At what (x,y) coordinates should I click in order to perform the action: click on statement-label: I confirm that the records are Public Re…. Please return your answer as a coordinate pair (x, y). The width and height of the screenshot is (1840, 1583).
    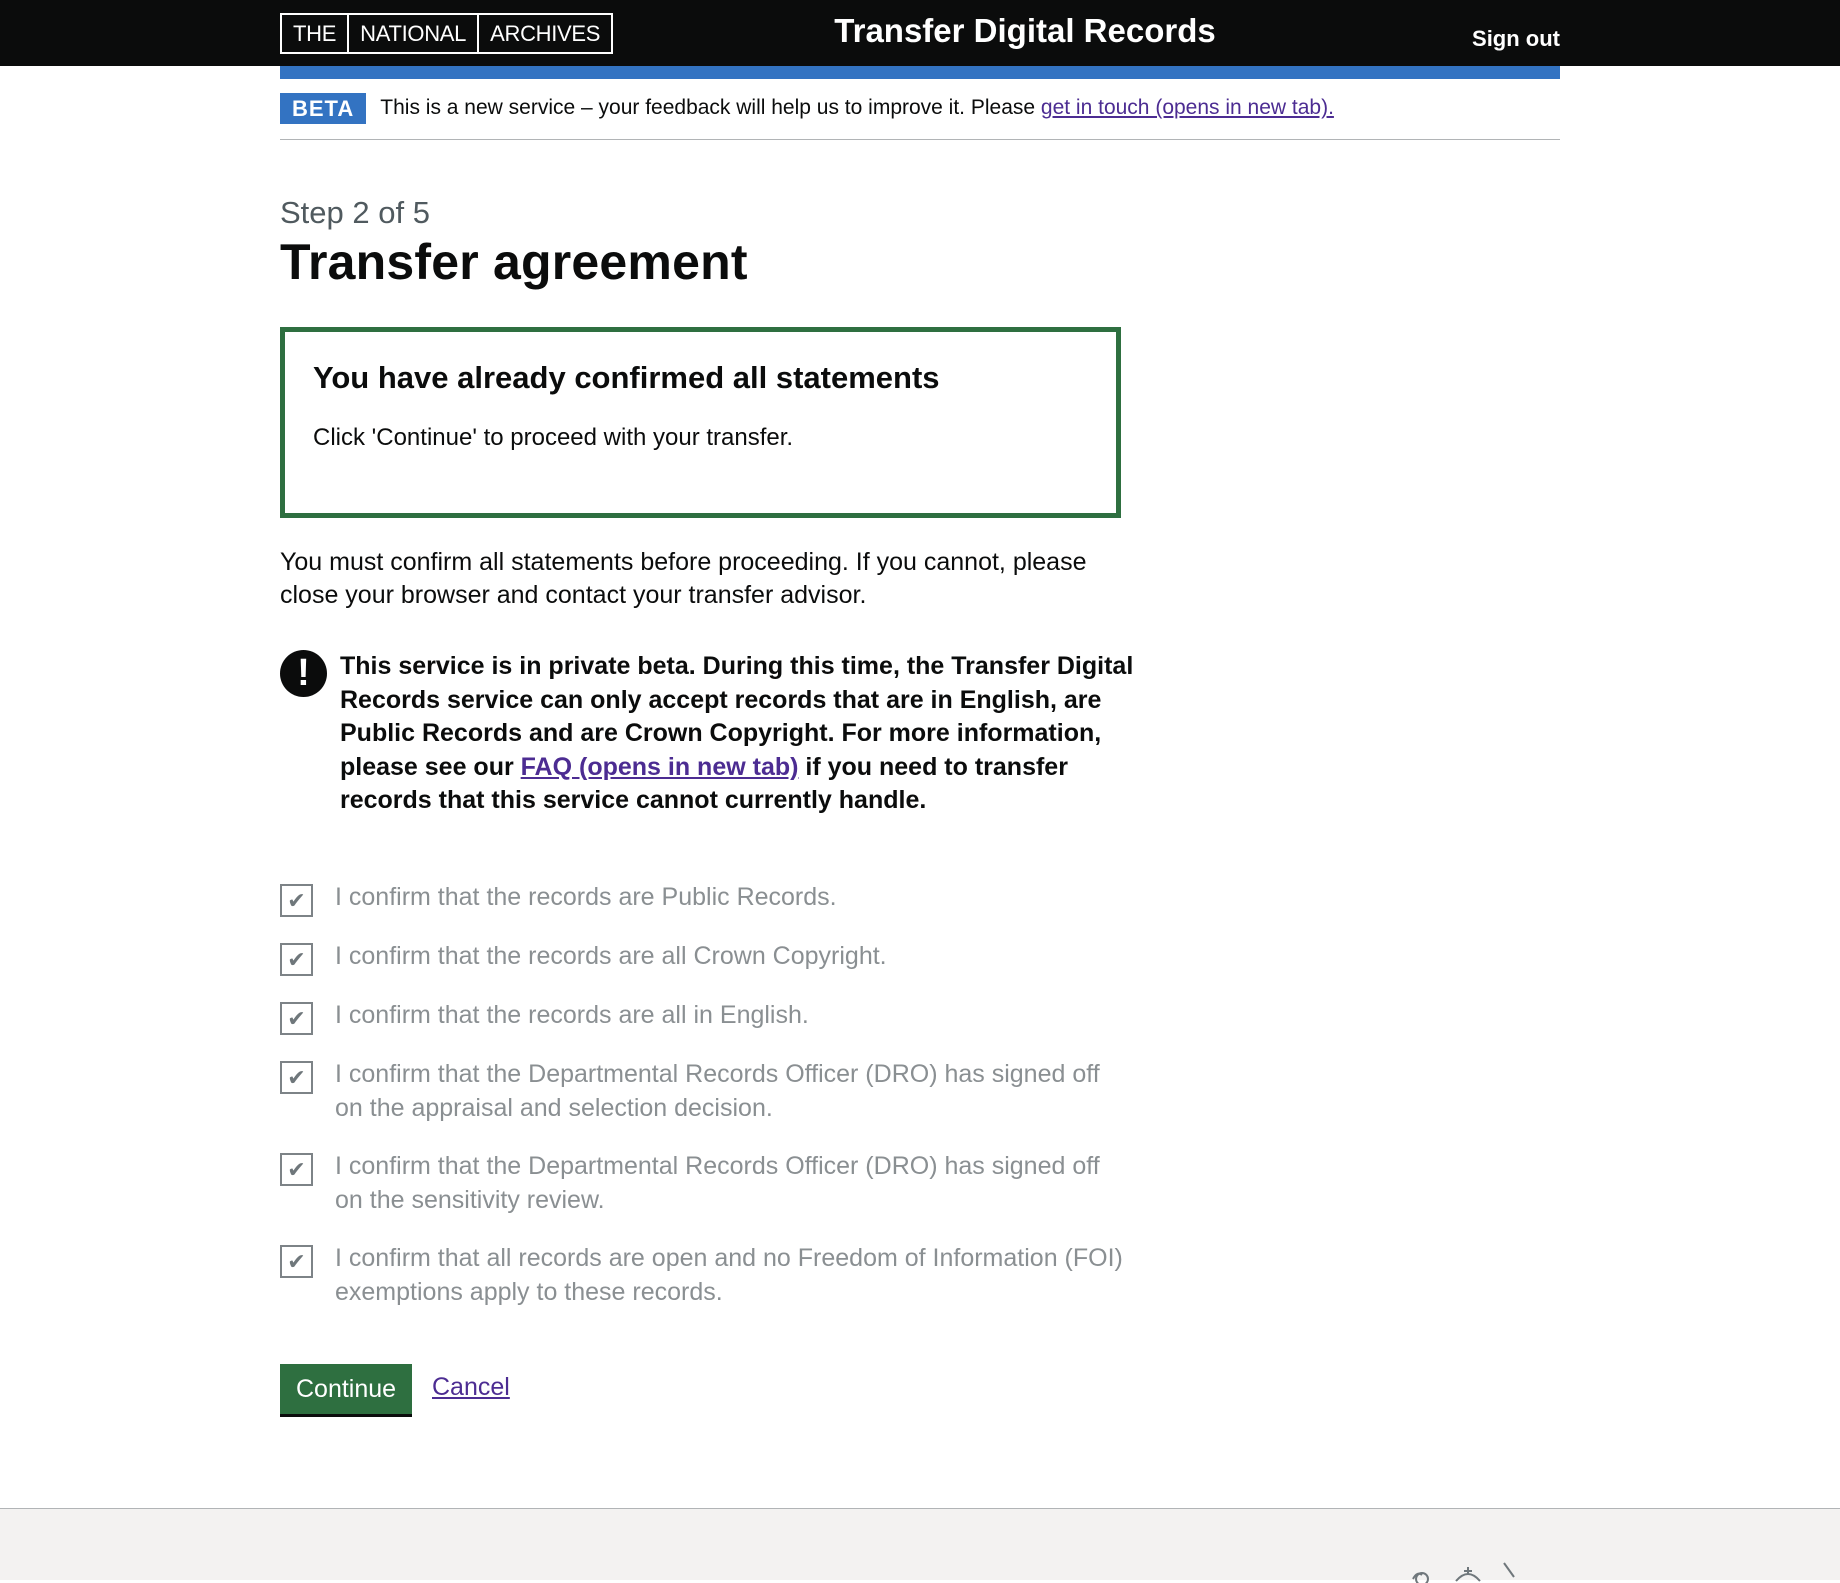
    Looking at the image, I should click on (586, 897).